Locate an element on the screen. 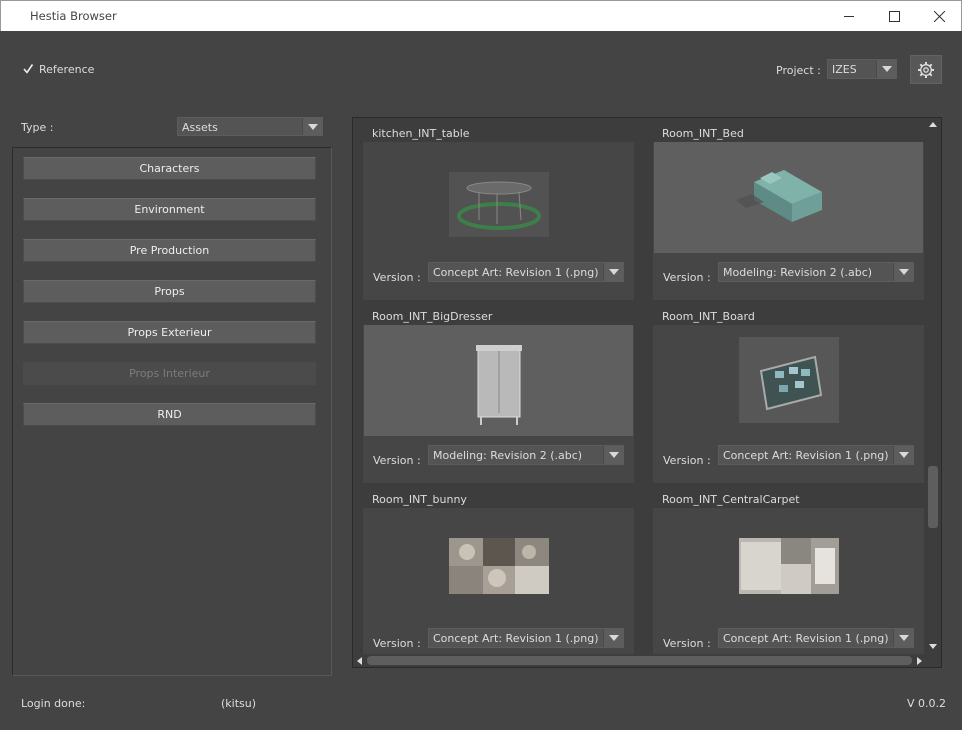  settings-button is located at coordinates (926, 69).